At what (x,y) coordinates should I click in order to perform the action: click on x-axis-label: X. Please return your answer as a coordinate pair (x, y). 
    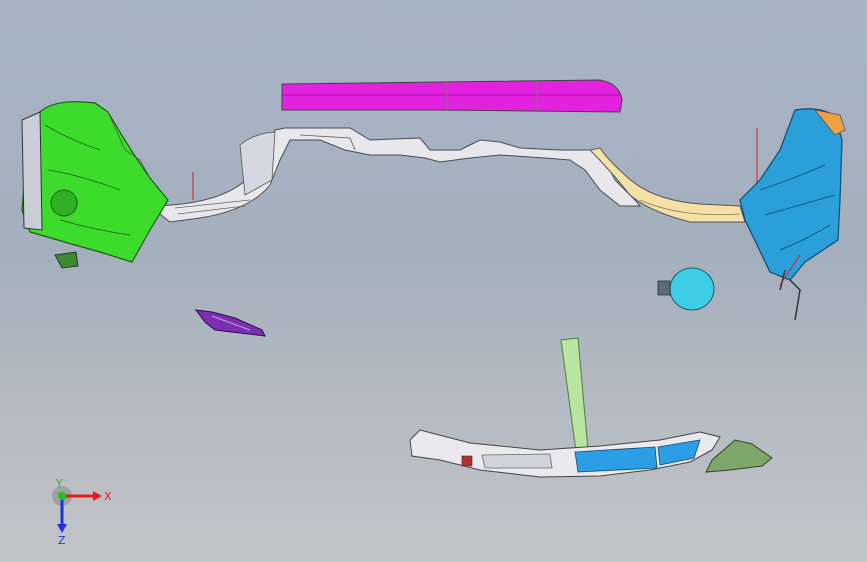
    Looking at the image, I should click on (108, 496).